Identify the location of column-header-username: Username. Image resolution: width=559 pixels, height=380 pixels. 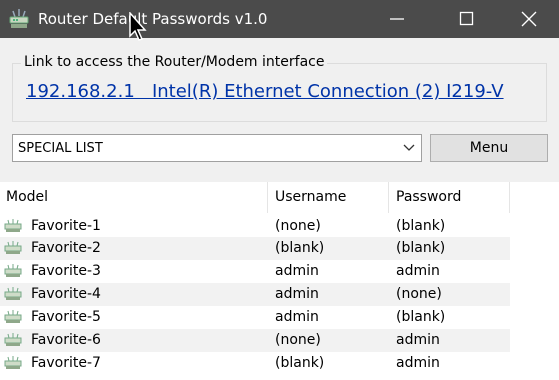
(328, 197).